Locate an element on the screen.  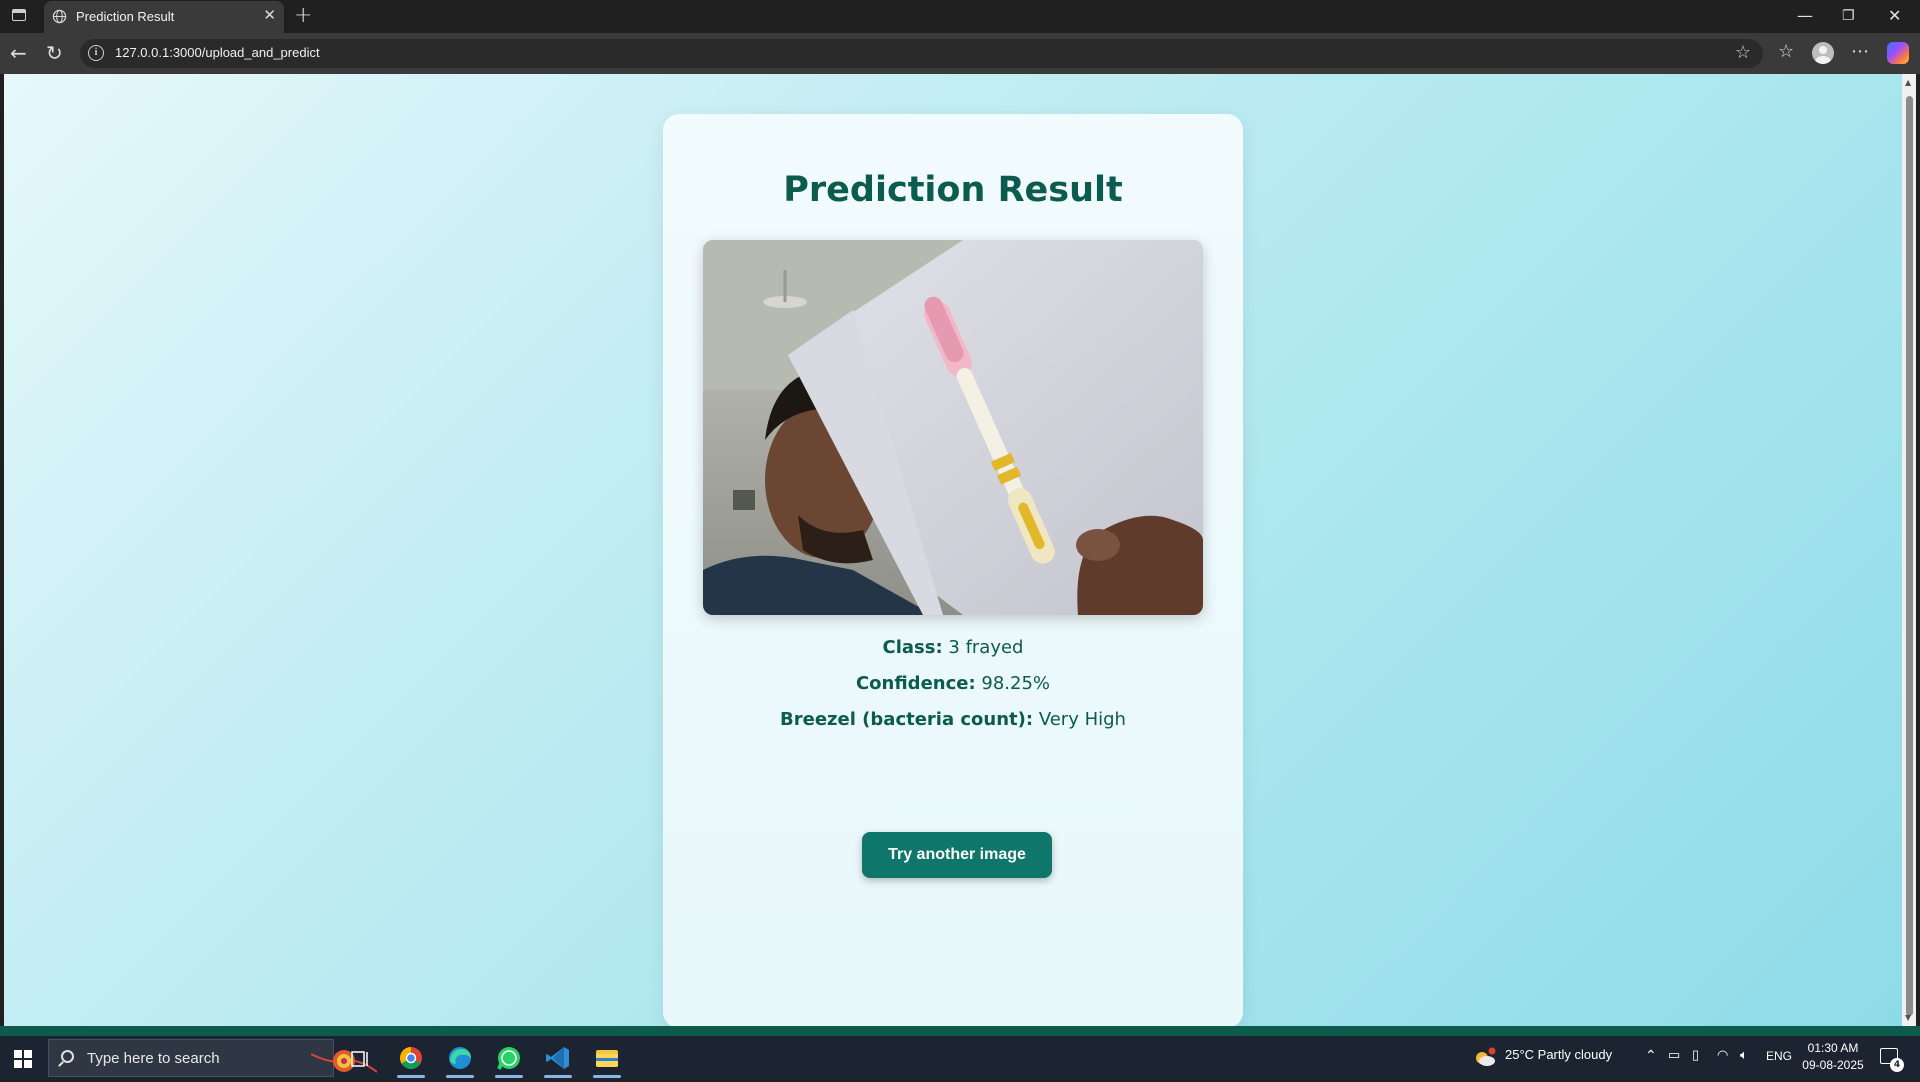
page-scrollbar: ▲ ▼ is located at coordinates (1909, 550).